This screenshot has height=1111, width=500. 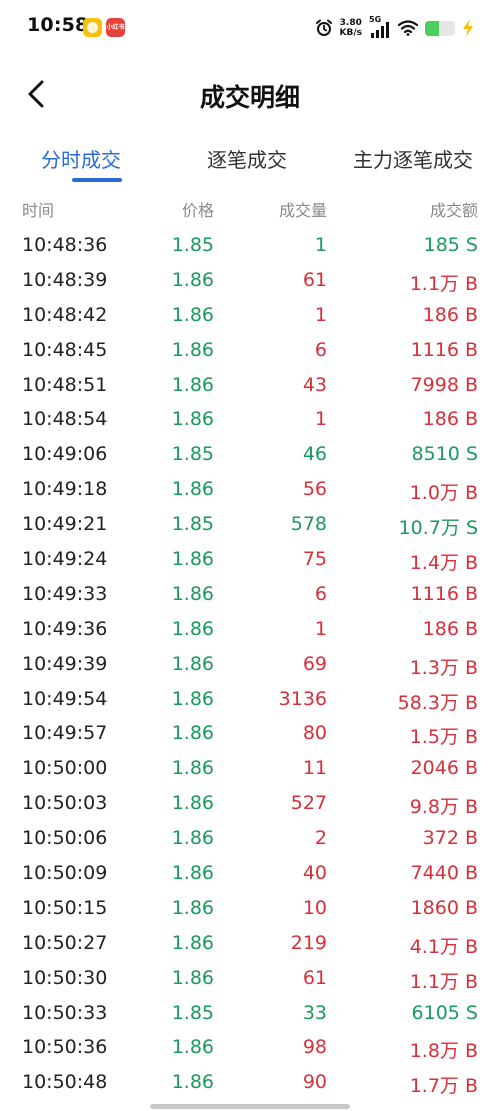 What do you see at coordinates (250, 387) in the screenshot?
I see `table-row: 10:48:51 1.86 43 7998 B` at bounding box center [250, 387].